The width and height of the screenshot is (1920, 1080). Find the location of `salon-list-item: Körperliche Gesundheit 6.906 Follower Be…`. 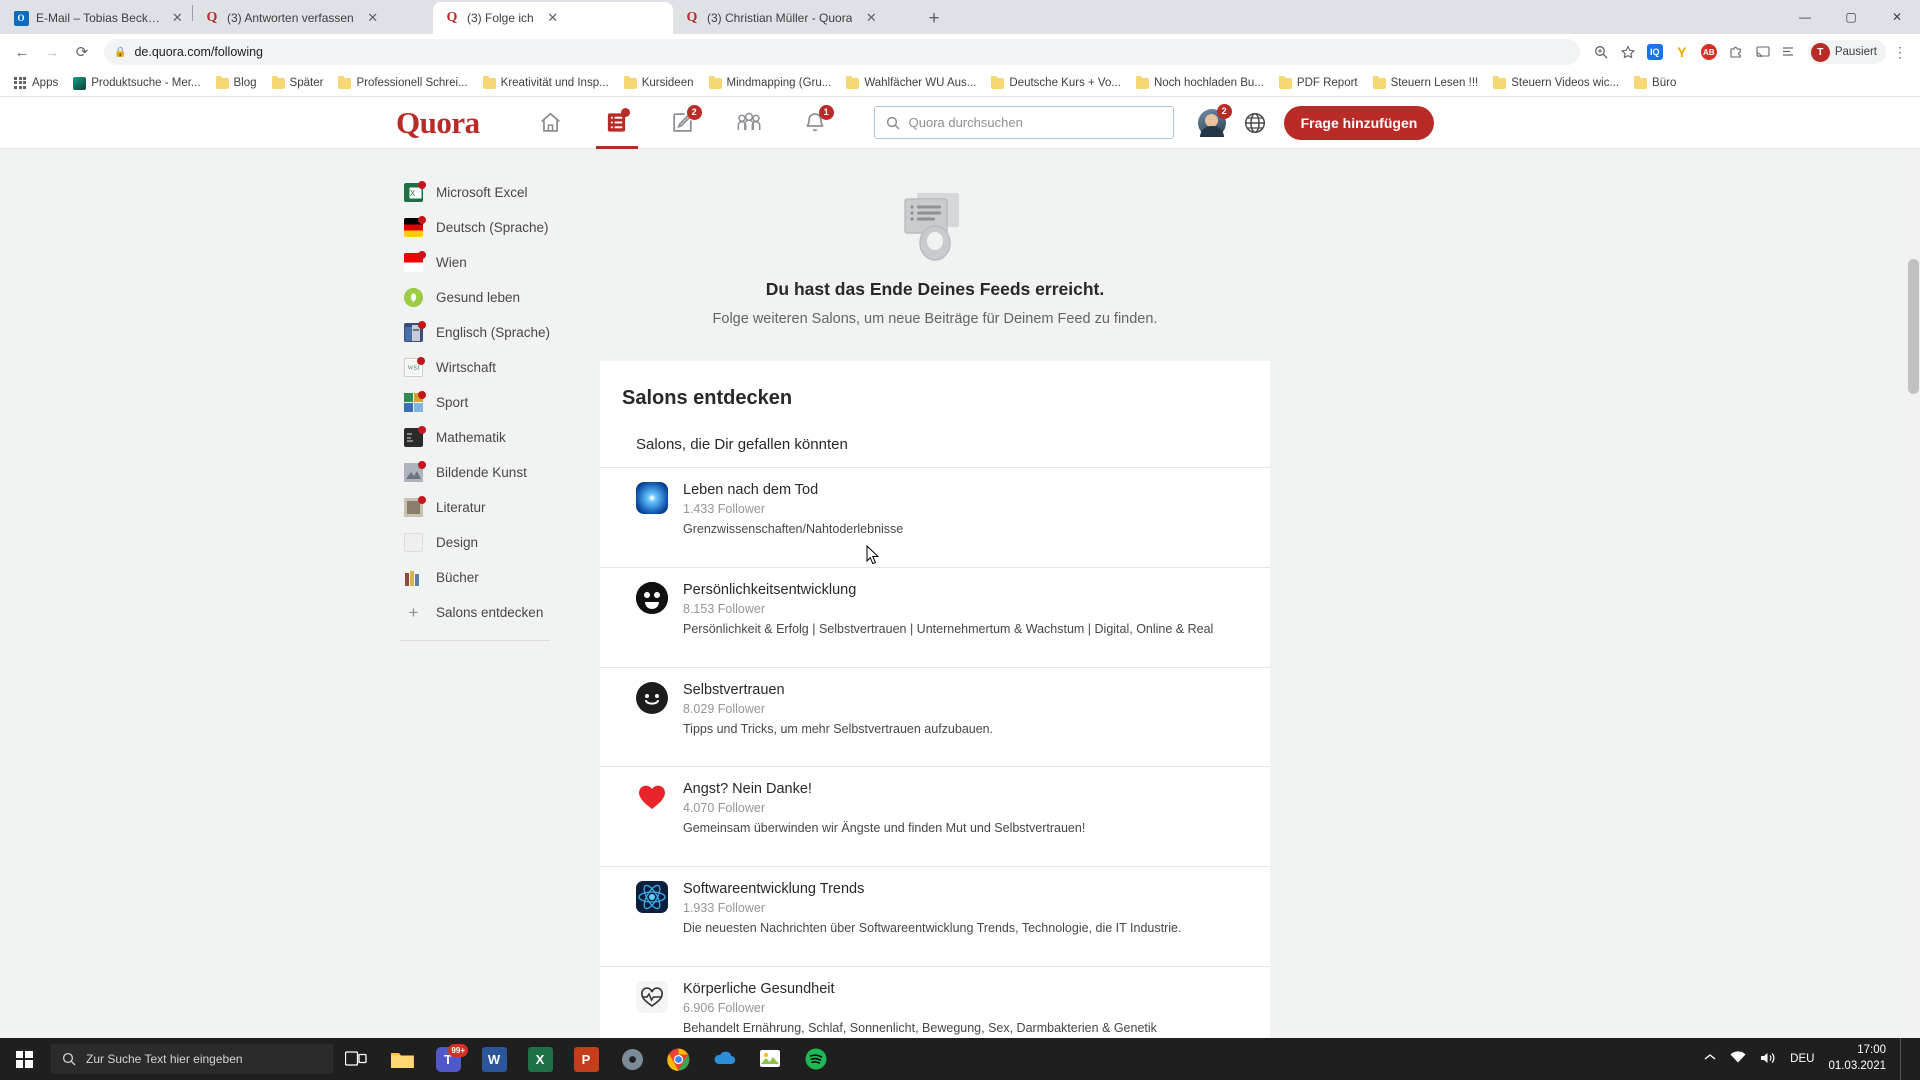

salon-list-item: Körperliche Gesundheit 6.906 Follower Be… is located at coordinates (935, 1001).